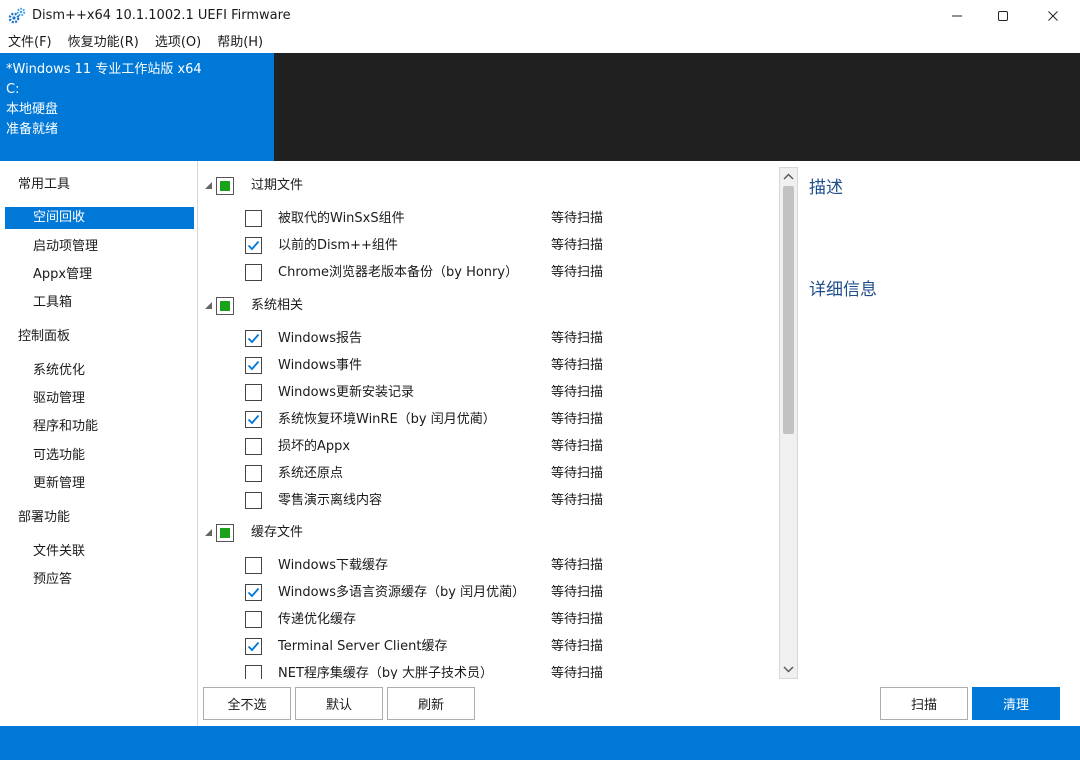  What do you see at coordinates (398, 272) in the screenshot?
I see `item-label: Chrome浏览器老版本备份（by Honry）` at bounding box center [398, 272].